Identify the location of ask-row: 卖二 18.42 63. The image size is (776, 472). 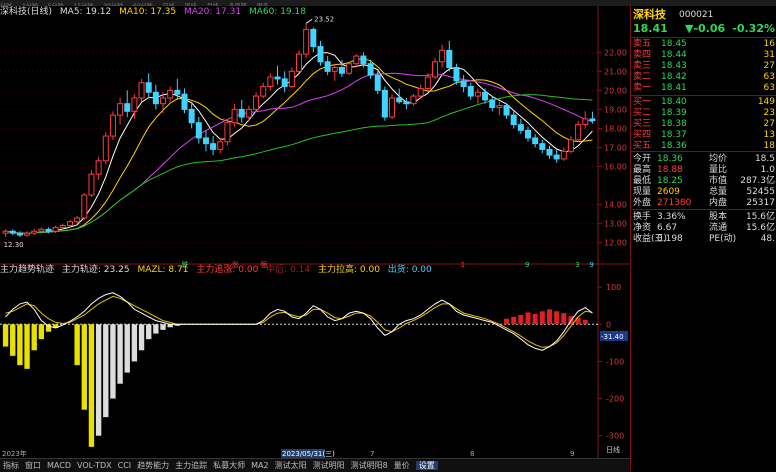
(704, 77).